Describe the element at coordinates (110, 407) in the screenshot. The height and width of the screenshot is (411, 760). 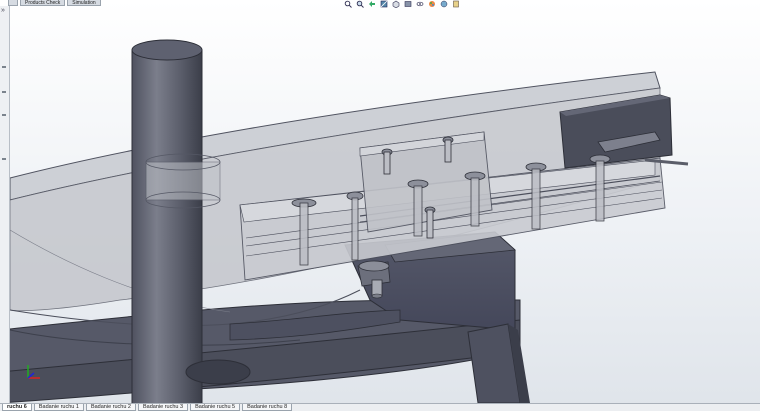
I see `tab-motion-study-2: Badanie ruchu 2` at that location.